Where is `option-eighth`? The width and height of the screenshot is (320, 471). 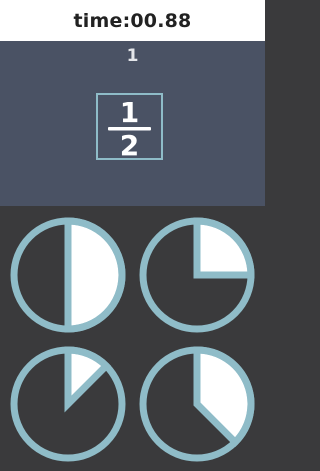
option-eighth is located at coordinates (68, 404).